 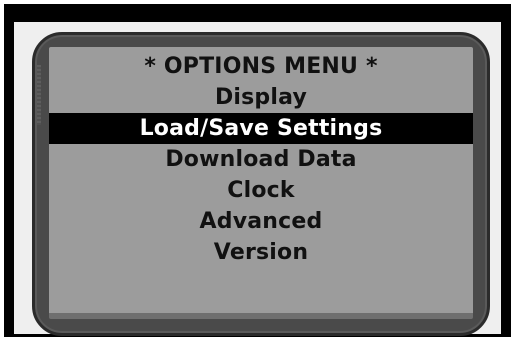 I want to click on menu-item-advanced: Advanced, so click(x=261, y=221).